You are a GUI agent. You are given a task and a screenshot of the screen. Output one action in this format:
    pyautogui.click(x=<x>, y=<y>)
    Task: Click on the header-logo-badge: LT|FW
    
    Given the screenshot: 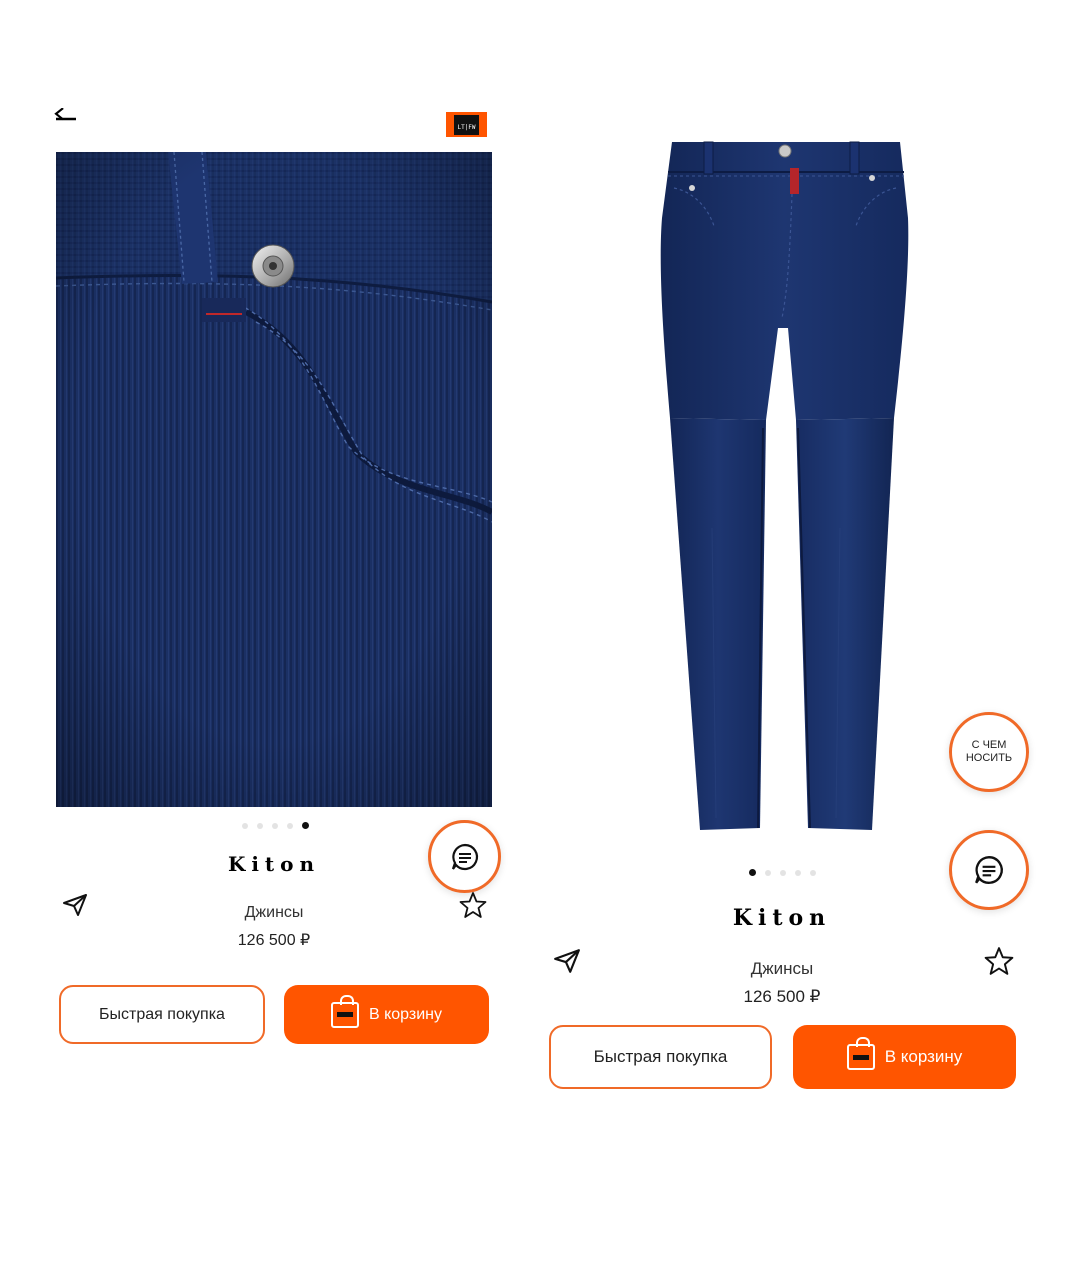 What is the action you would take?
    pyautogui.click(x=466, y=124)
    